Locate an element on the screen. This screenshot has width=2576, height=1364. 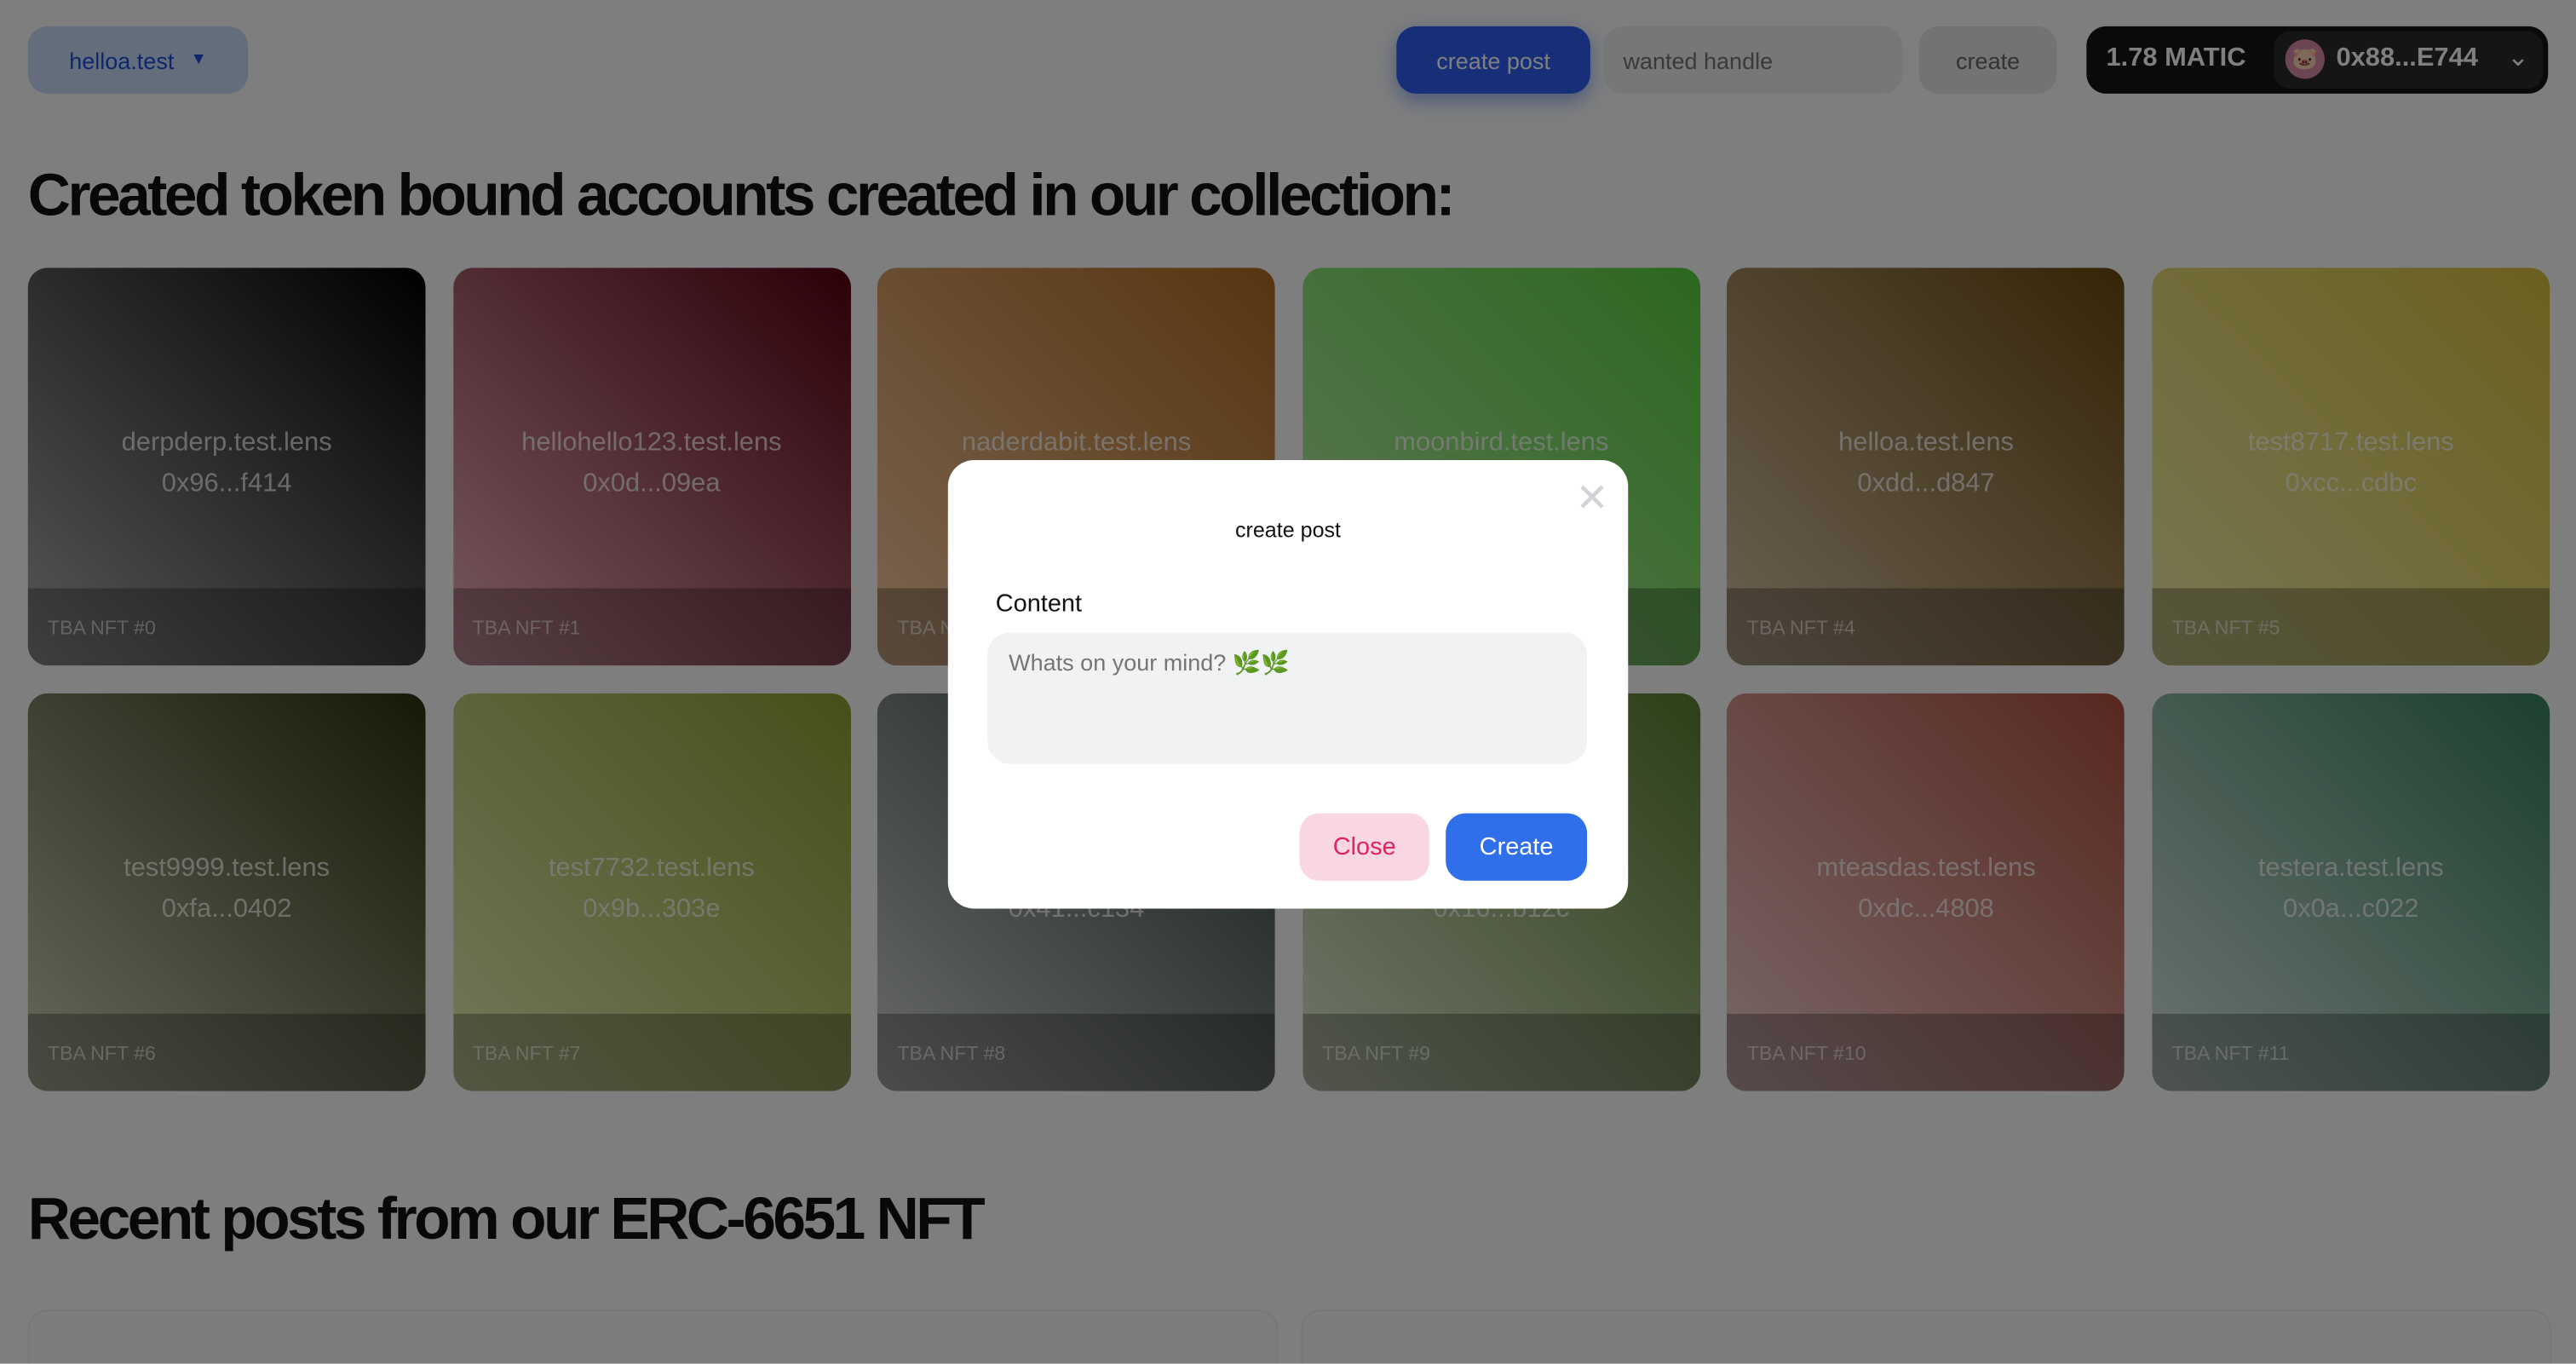
close-icon: ✕ is located at coordinates (1592, 499).